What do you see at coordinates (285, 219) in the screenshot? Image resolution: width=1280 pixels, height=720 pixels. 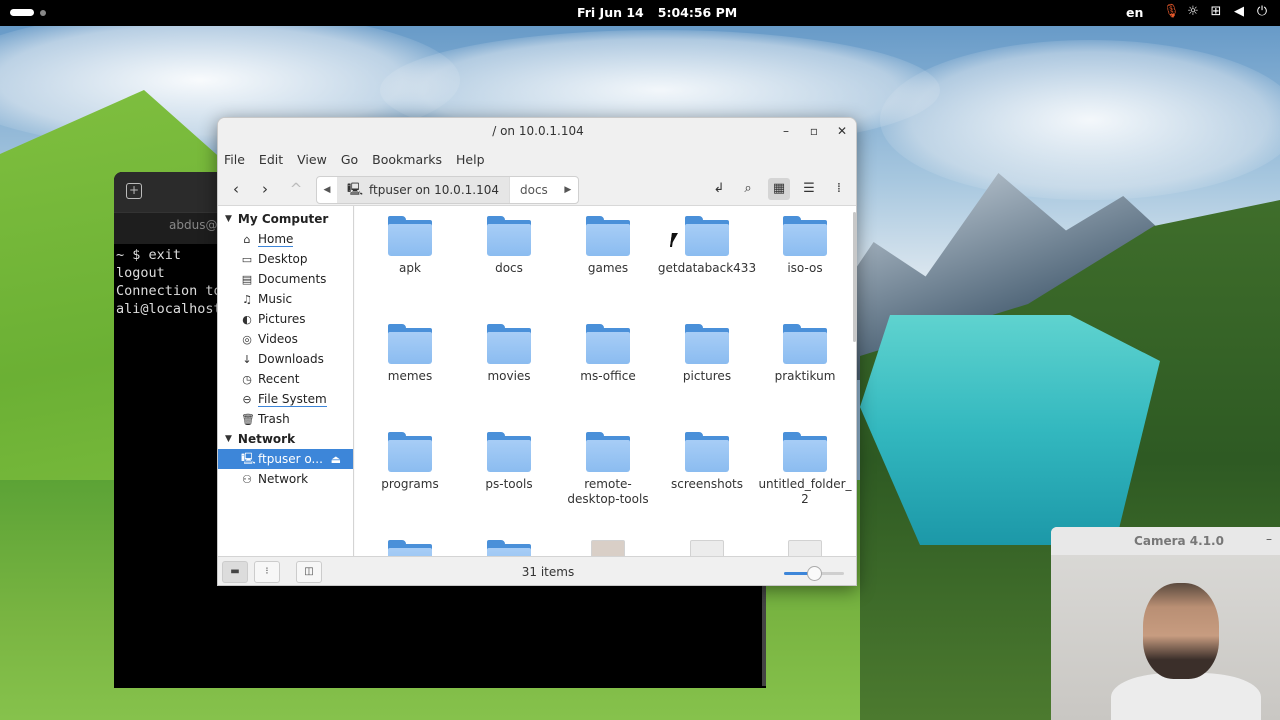 I see `sidebar-section-my-computer: ▼ My Computer` at bounding box center [285, 219].